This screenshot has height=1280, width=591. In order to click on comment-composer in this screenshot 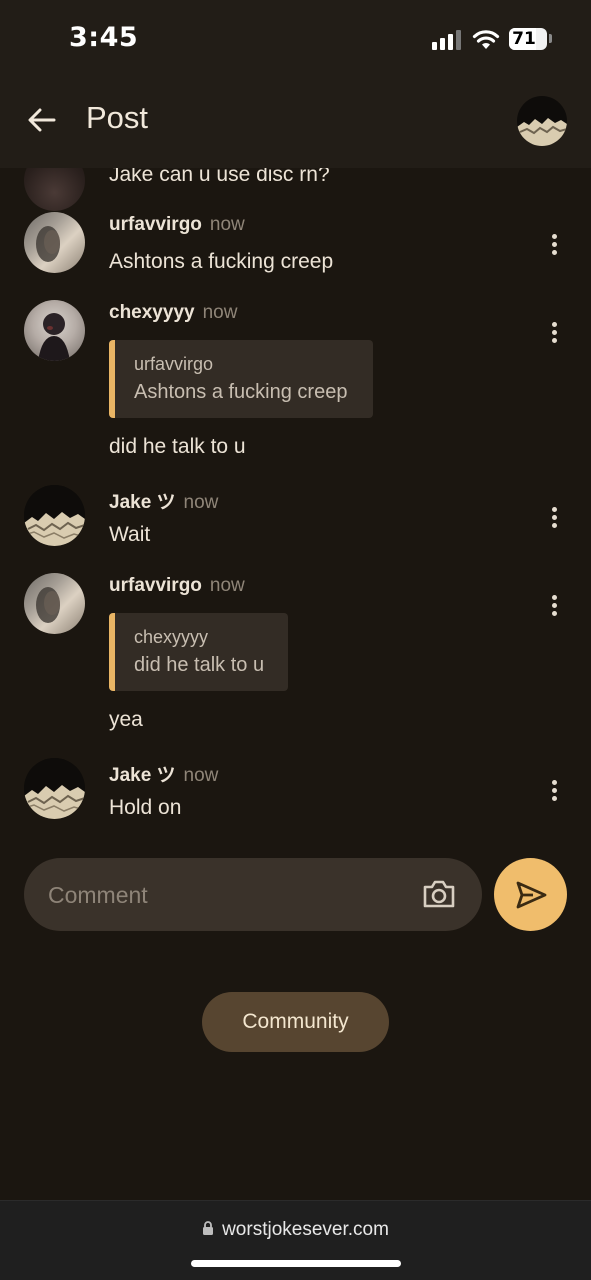, I will do `click(253, 894)`.